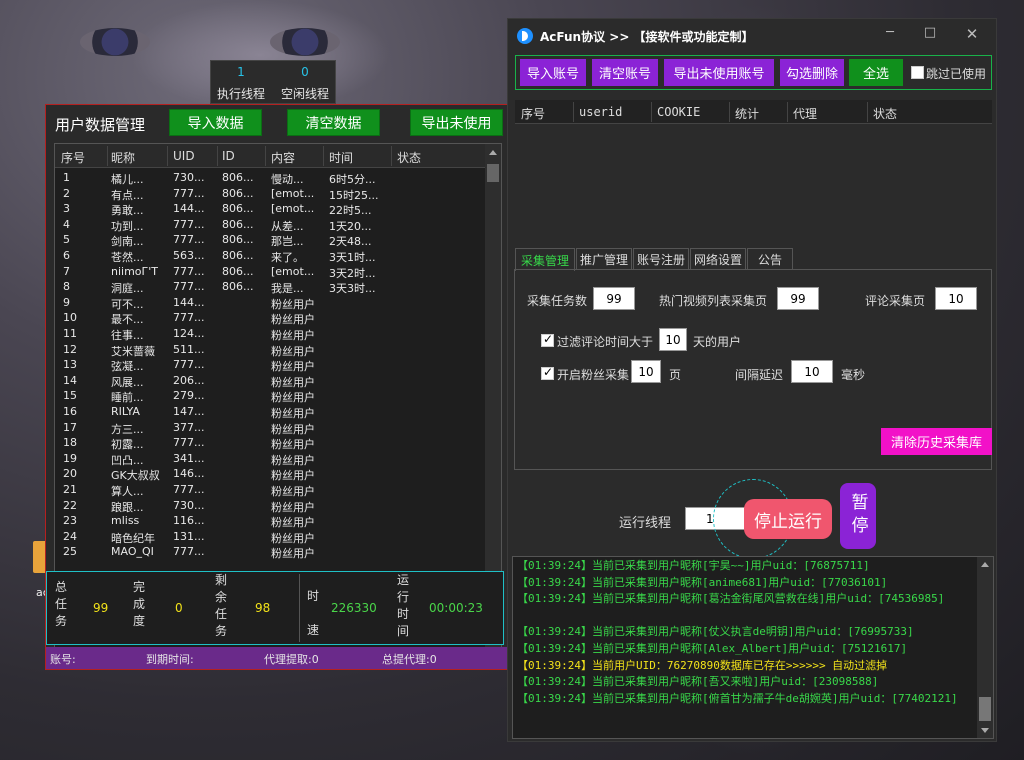 The width and height of the screenshot is (1024, 760). I want to click on table-row: 22 踉跟... 730... 粉丝用户, so click(271, 506).